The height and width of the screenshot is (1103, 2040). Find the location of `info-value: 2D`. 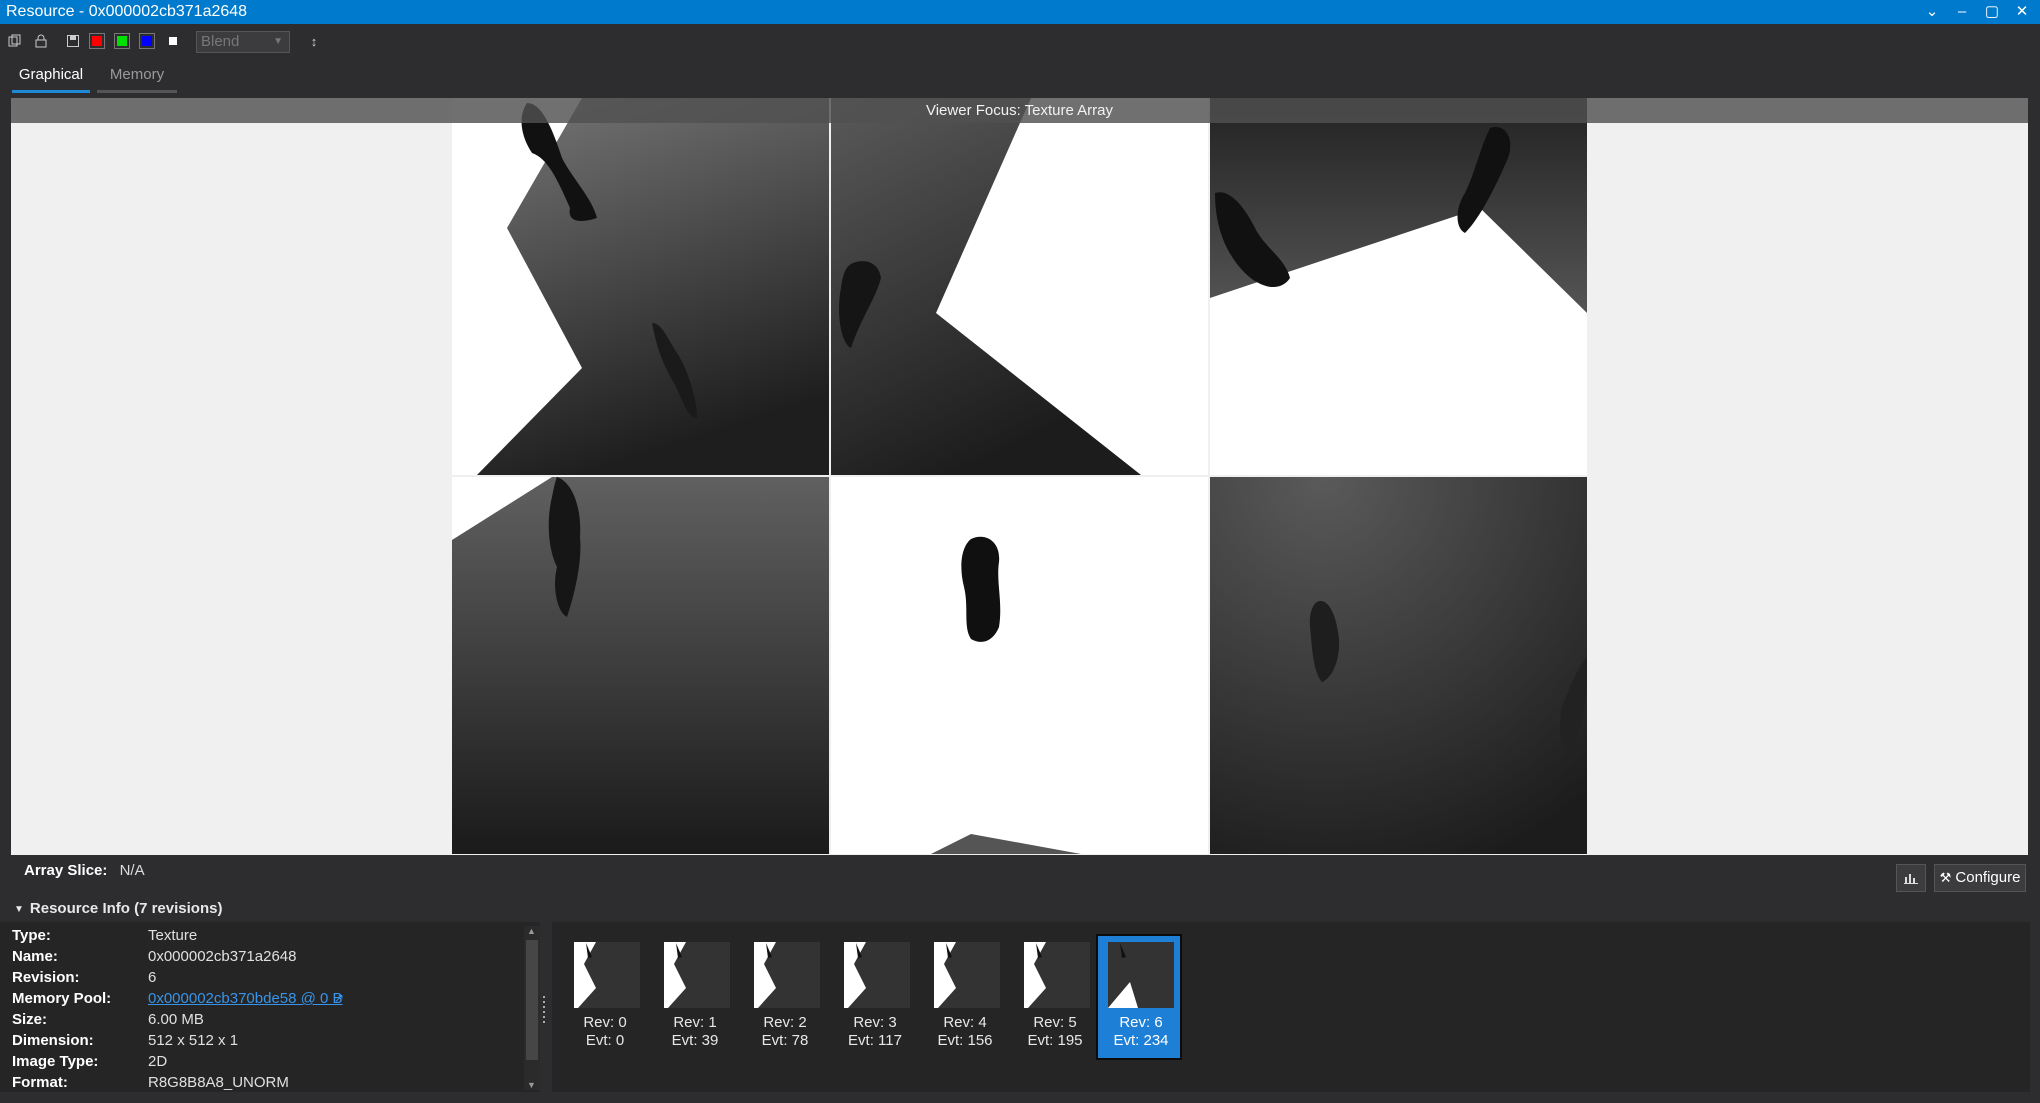

info-value: 2D is located at coordinates (158, 1061).